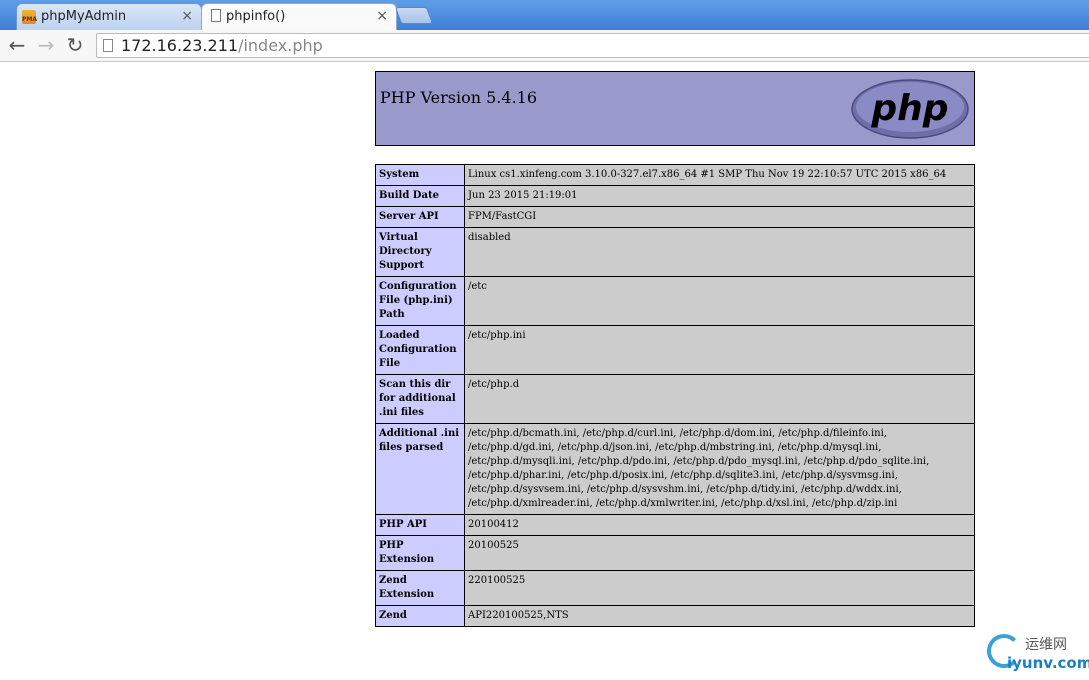 The image size is (1089, 680). What do you see at coordinates (420, 616) in the screenshot?
I see `row-key: Zend` at bounding box center [420, 616].